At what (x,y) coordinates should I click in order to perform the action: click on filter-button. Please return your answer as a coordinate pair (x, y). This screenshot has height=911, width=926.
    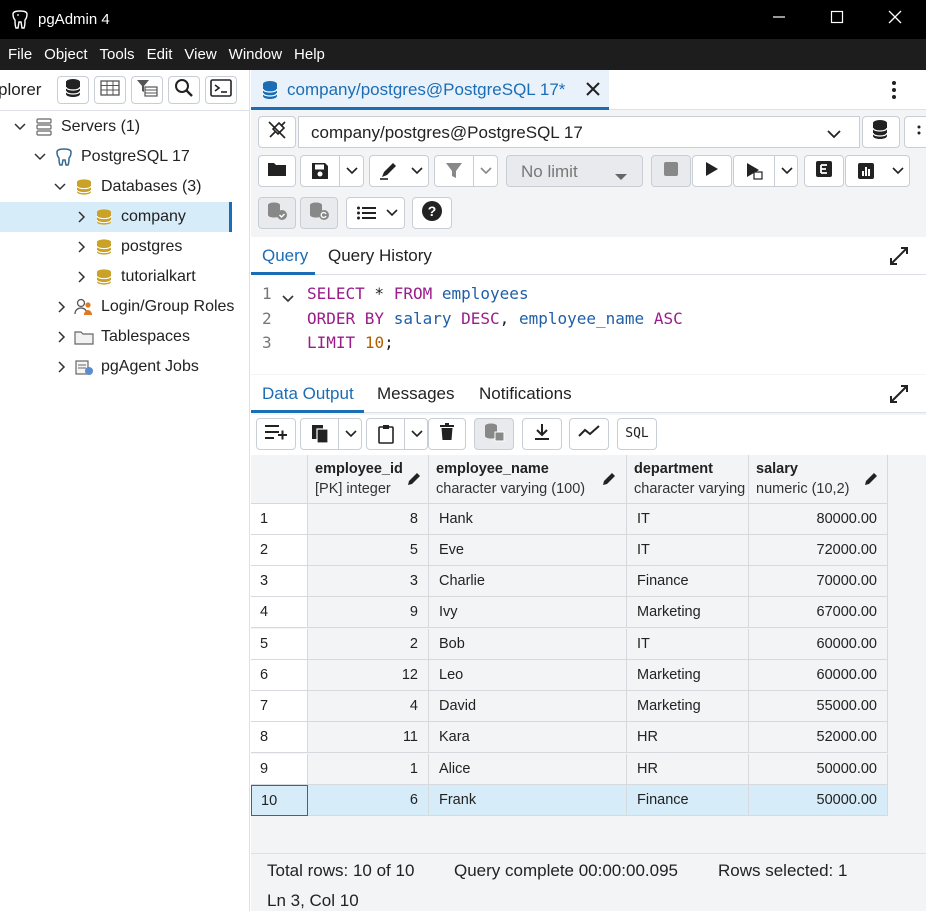
    Looking at the image, I should click on (466, 171).